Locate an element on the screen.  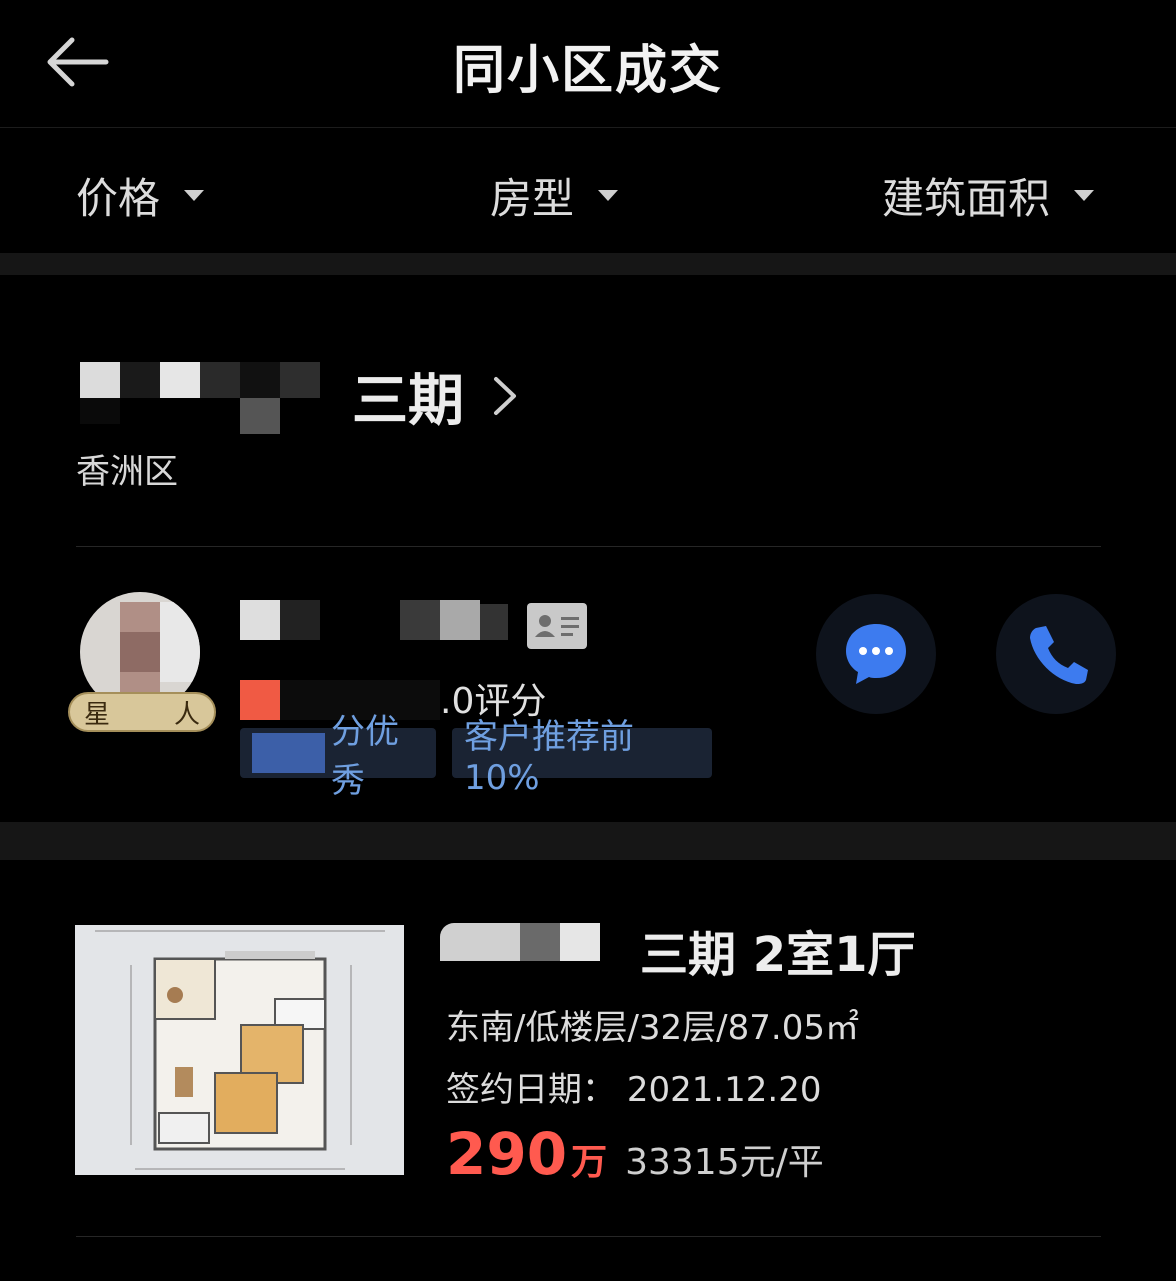
redacted-agent-name is located at coordinates (374, 620).